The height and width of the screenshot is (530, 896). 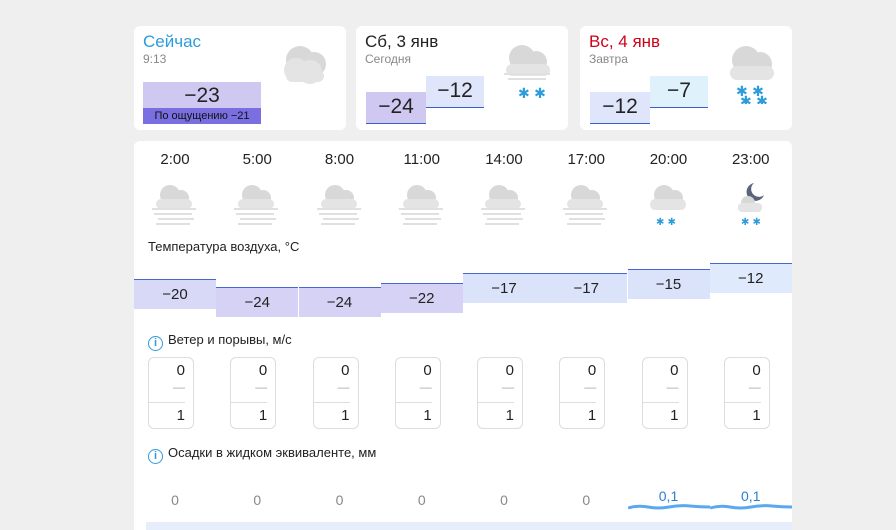 What do you see at coordinates (750, 205) in the screenshot?
I see `moon-cloud-snow-icon: ✱ ✱` at bounding box center [750, 205].